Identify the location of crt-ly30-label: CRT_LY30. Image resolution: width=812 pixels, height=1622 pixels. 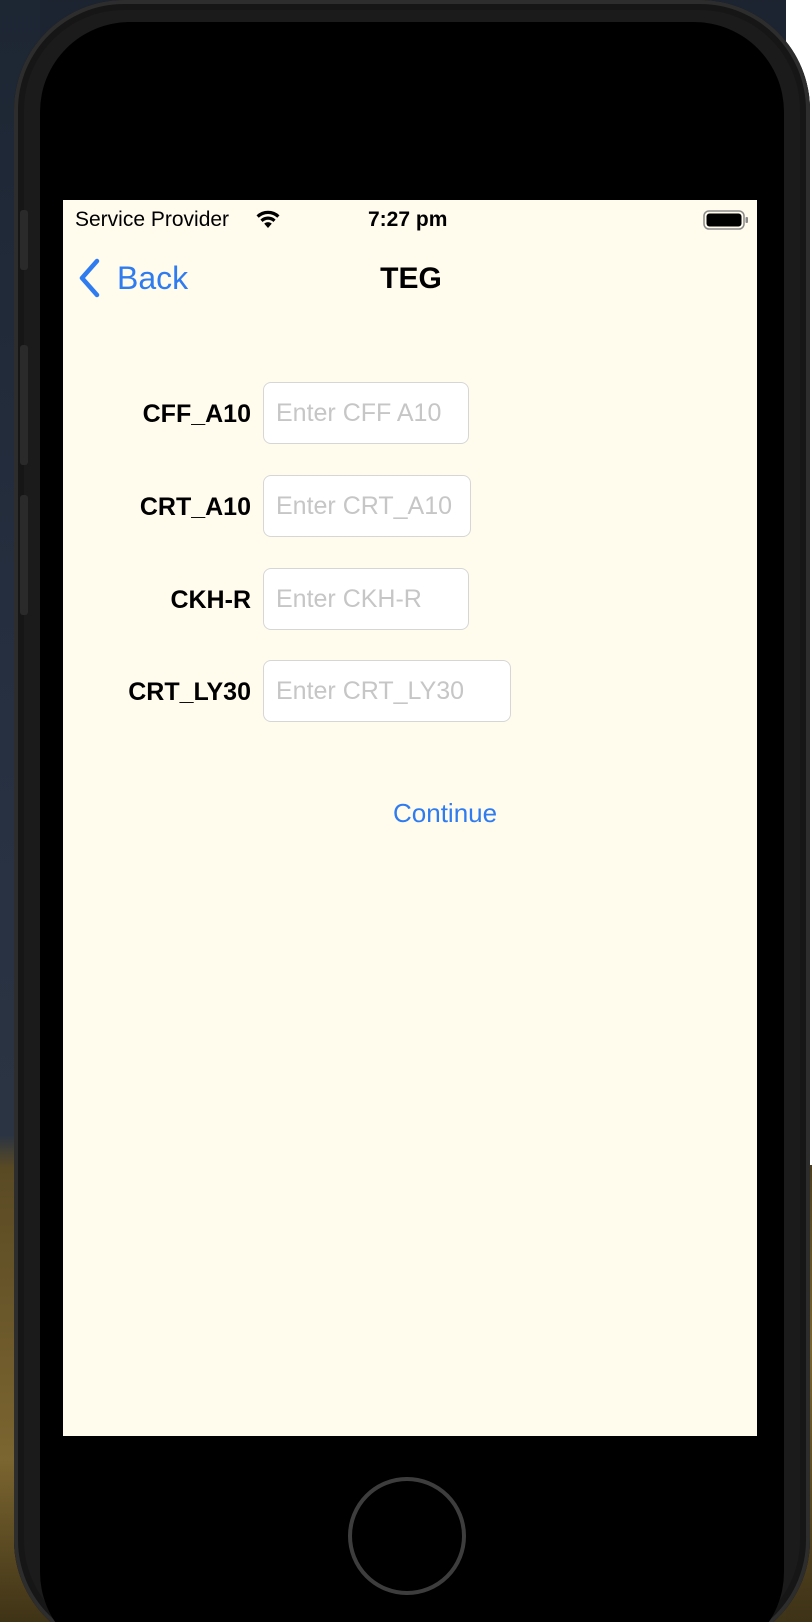
(189, 692).